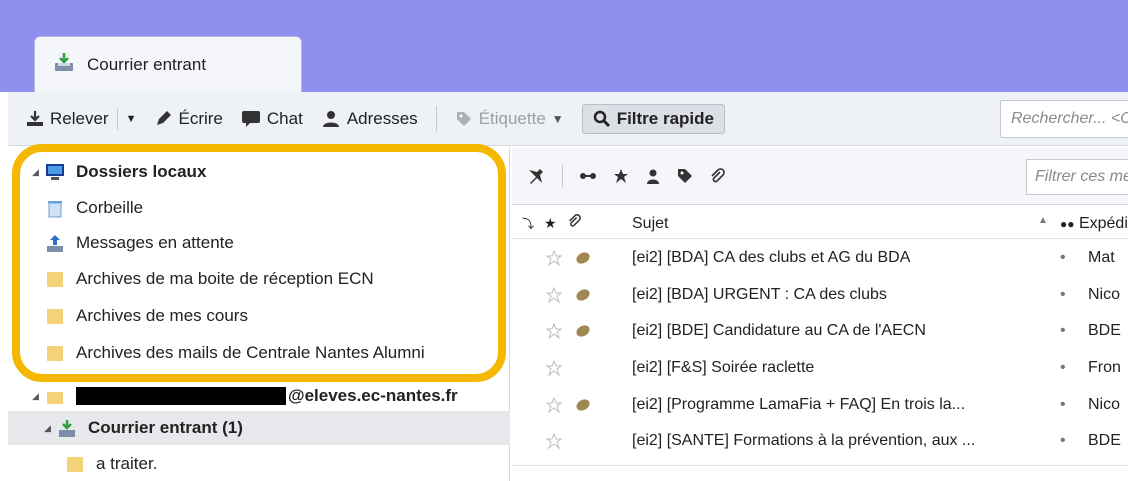  I want to click on pencil-icon, so click(163, 119).